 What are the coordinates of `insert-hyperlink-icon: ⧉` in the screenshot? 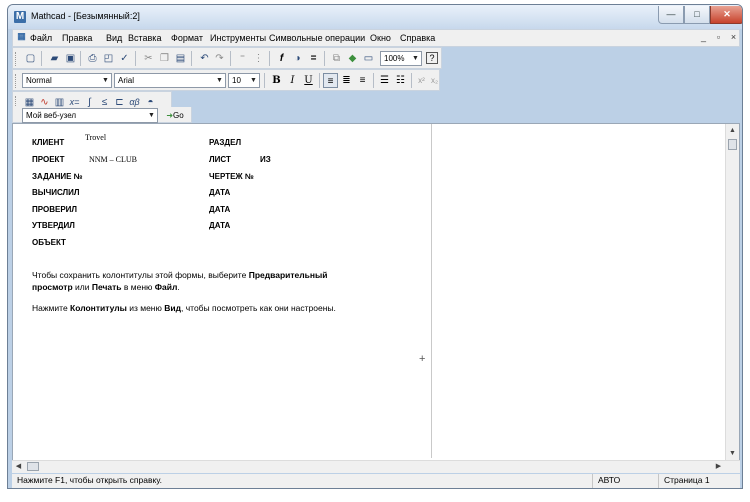 It's located at (336, 58).